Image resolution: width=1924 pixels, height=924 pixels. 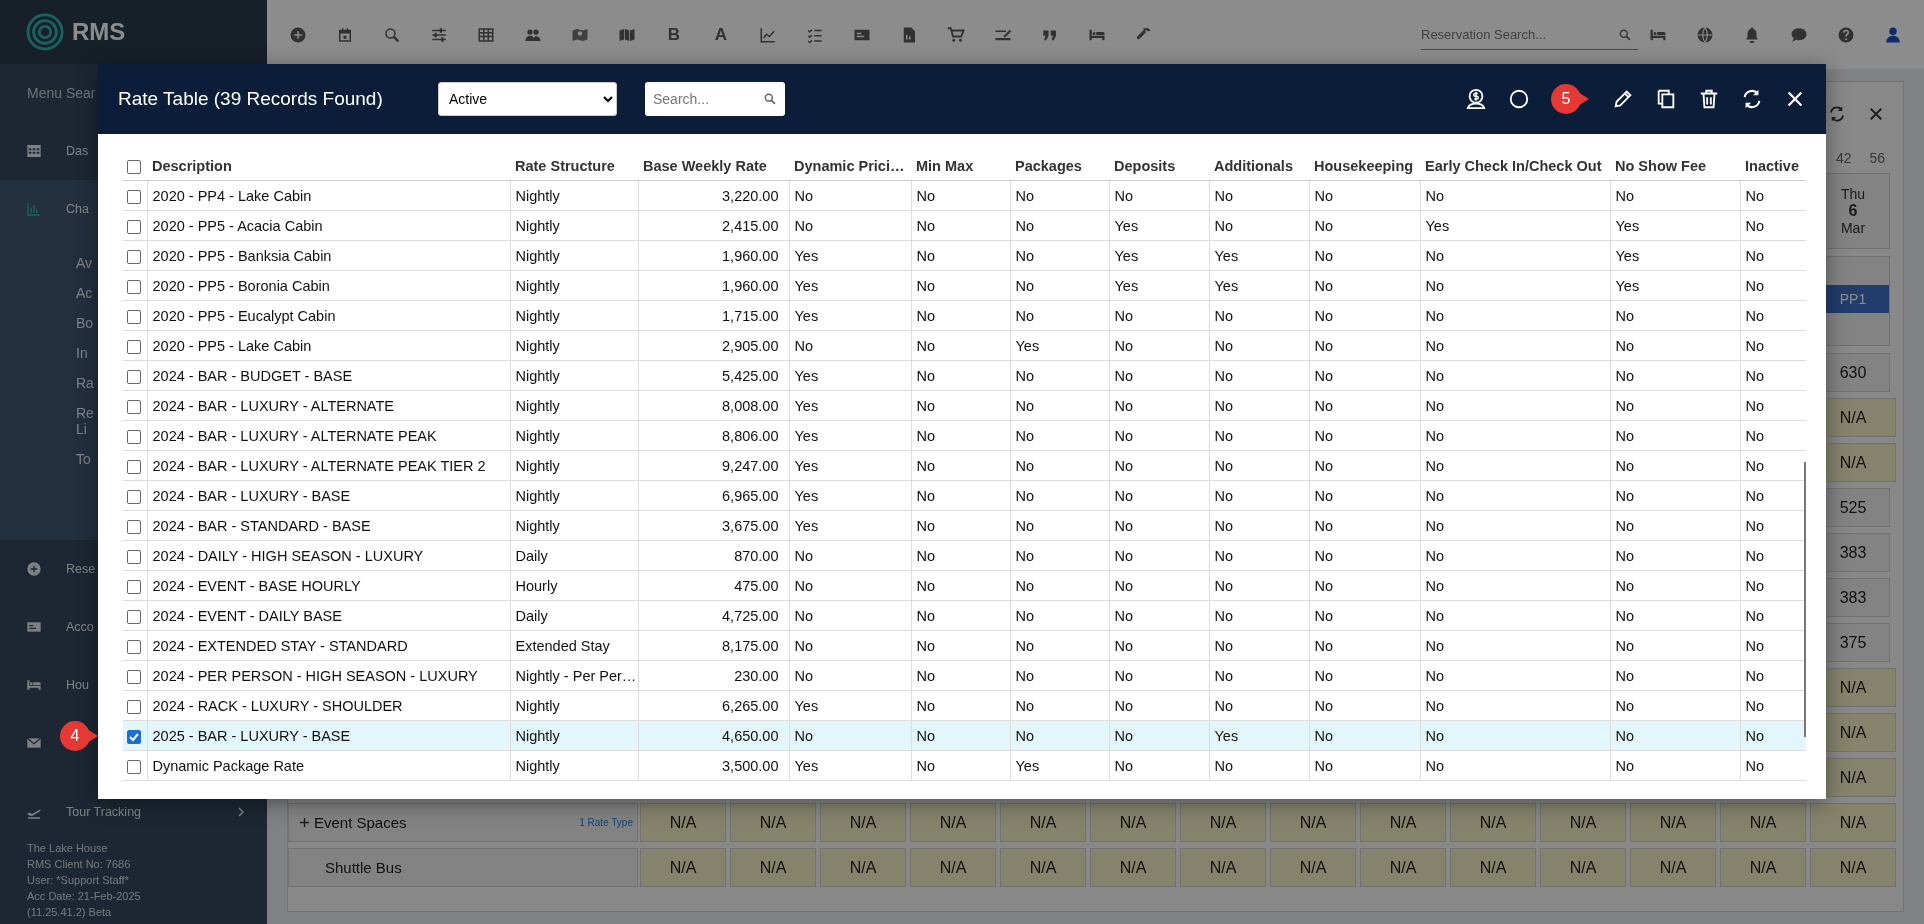 What do you see at coordinates (251, 735) in the screenshot?
I see `table-cell: 2025 - BAR - LUXURY - BASE` at bounding box center [251, 735].